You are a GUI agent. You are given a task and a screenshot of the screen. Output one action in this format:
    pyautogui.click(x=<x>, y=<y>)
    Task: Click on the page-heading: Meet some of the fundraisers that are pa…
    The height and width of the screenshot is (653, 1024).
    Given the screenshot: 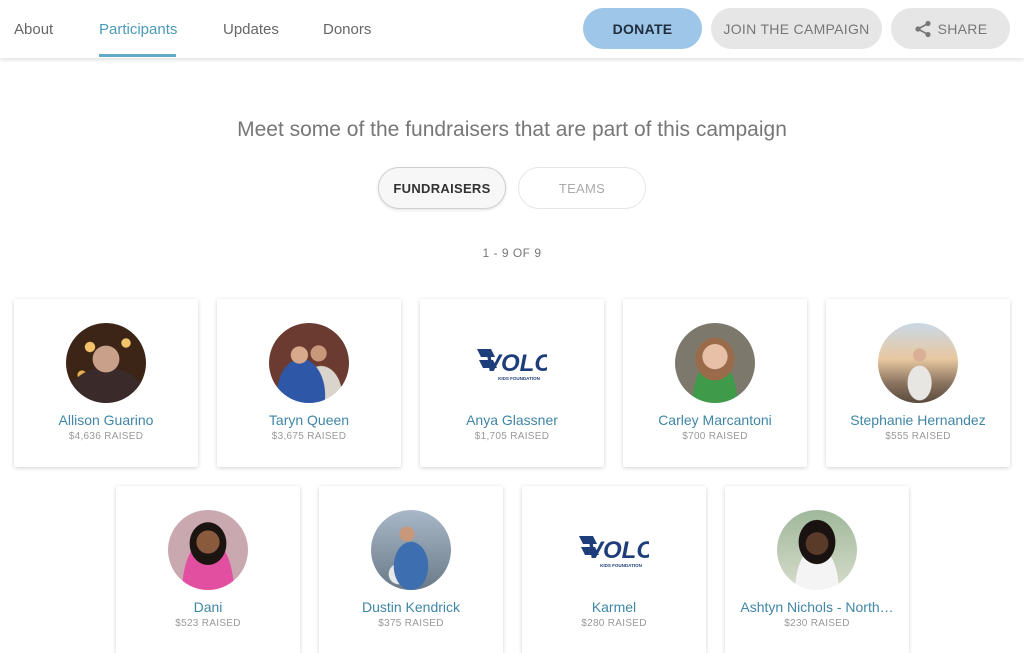 What is the action you would take?
    pyautogui.click(x=512, y=129)
    